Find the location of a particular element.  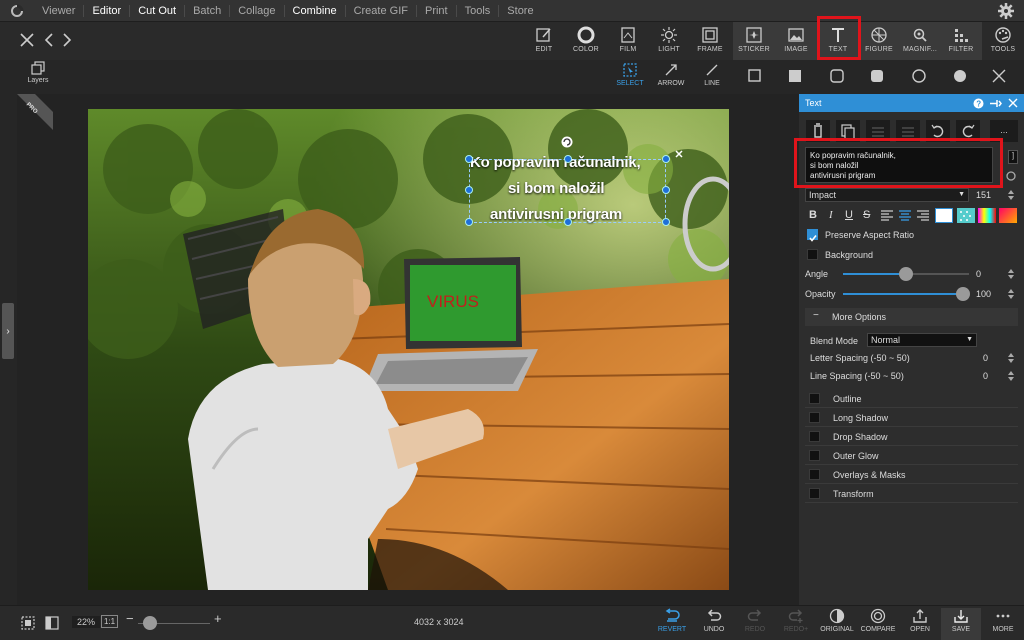

letter-spacing-stepper is located at coordinates (1011, 358).